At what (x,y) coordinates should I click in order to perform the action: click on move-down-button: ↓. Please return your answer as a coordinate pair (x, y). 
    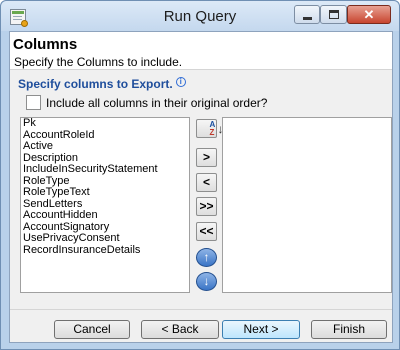
    Looking at the image, I should click on (206, 281).